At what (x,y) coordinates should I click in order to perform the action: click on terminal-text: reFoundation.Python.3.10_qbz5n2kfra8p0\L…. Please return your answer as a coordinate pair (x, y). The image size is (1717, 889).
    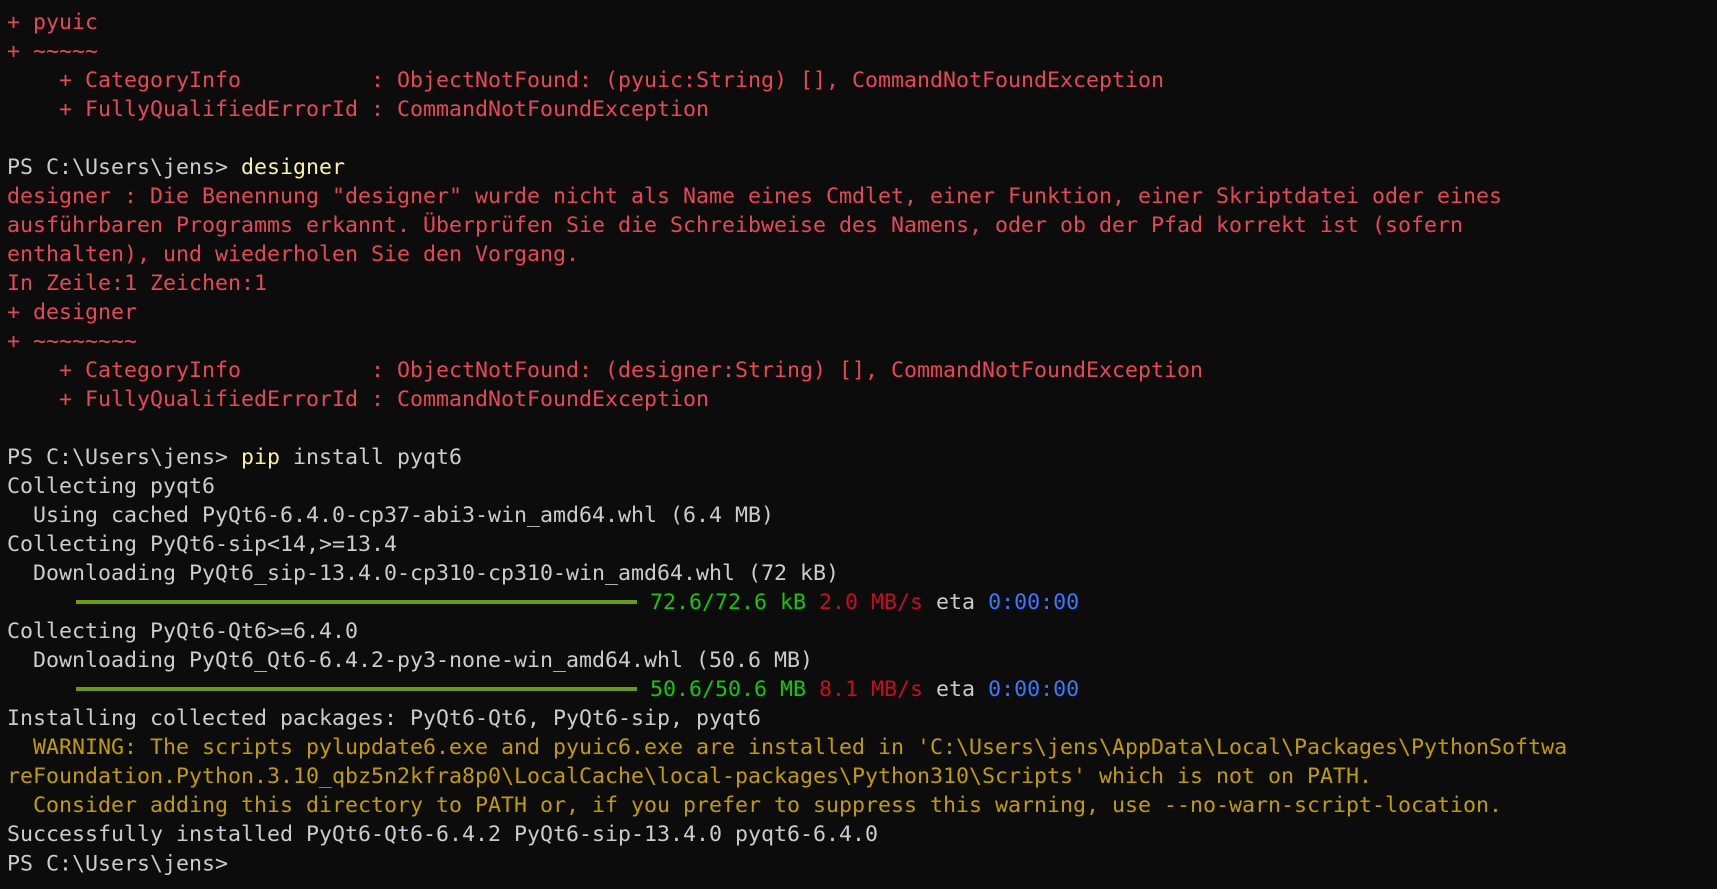
    Looking at the image, I should click on (690, 776).